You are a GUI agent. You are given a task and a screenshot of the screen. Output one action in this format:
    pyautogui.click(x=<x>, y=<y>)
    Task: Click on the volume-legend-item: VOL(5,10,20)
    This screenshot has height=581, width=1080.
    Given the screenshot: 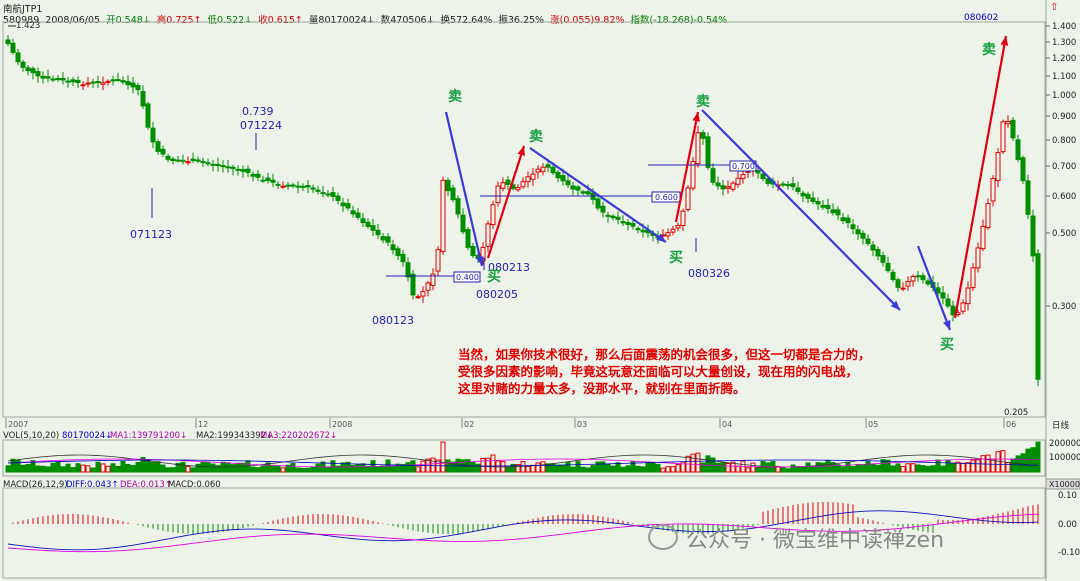 What is the action you would take?
    pyautogui.click(x=31, y=436)
    